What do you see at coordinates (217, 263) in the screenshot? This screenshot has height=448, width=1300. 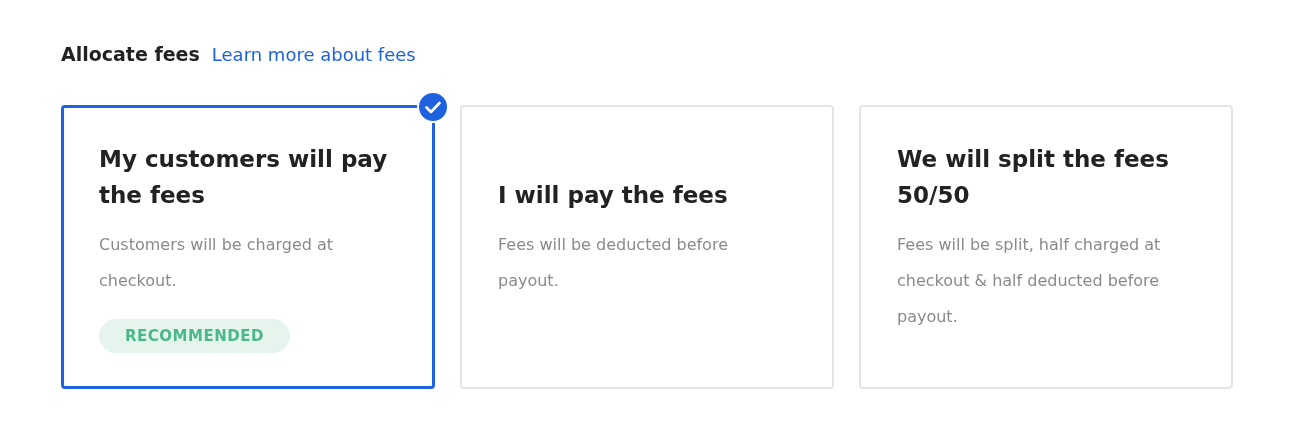 I see `option-description: Customers will be charged at checkout.` at bounding box center [217, 263].